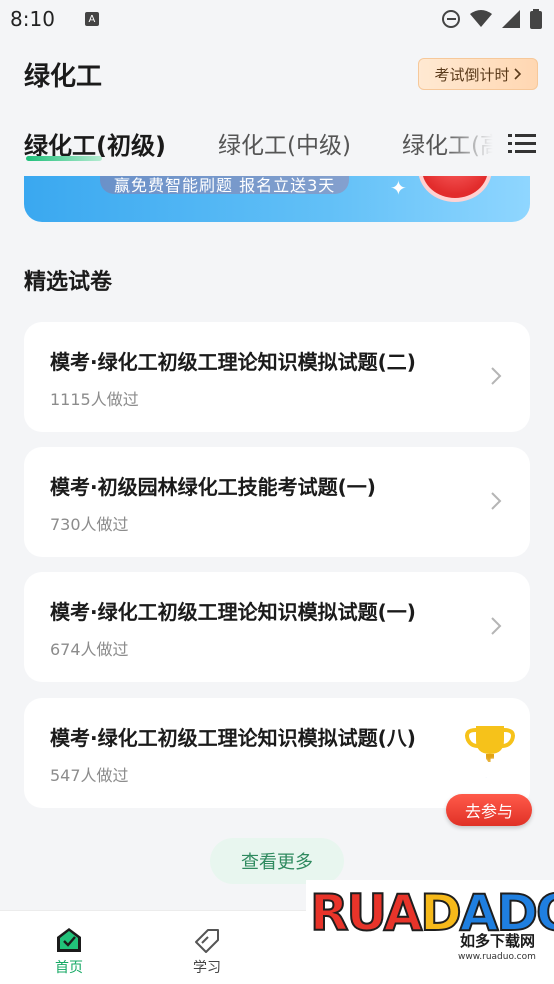  I want to click on paper-card: 模考·绿化工初级工理论知识模拟试题(二) 1115人做过, so click(277, 377).